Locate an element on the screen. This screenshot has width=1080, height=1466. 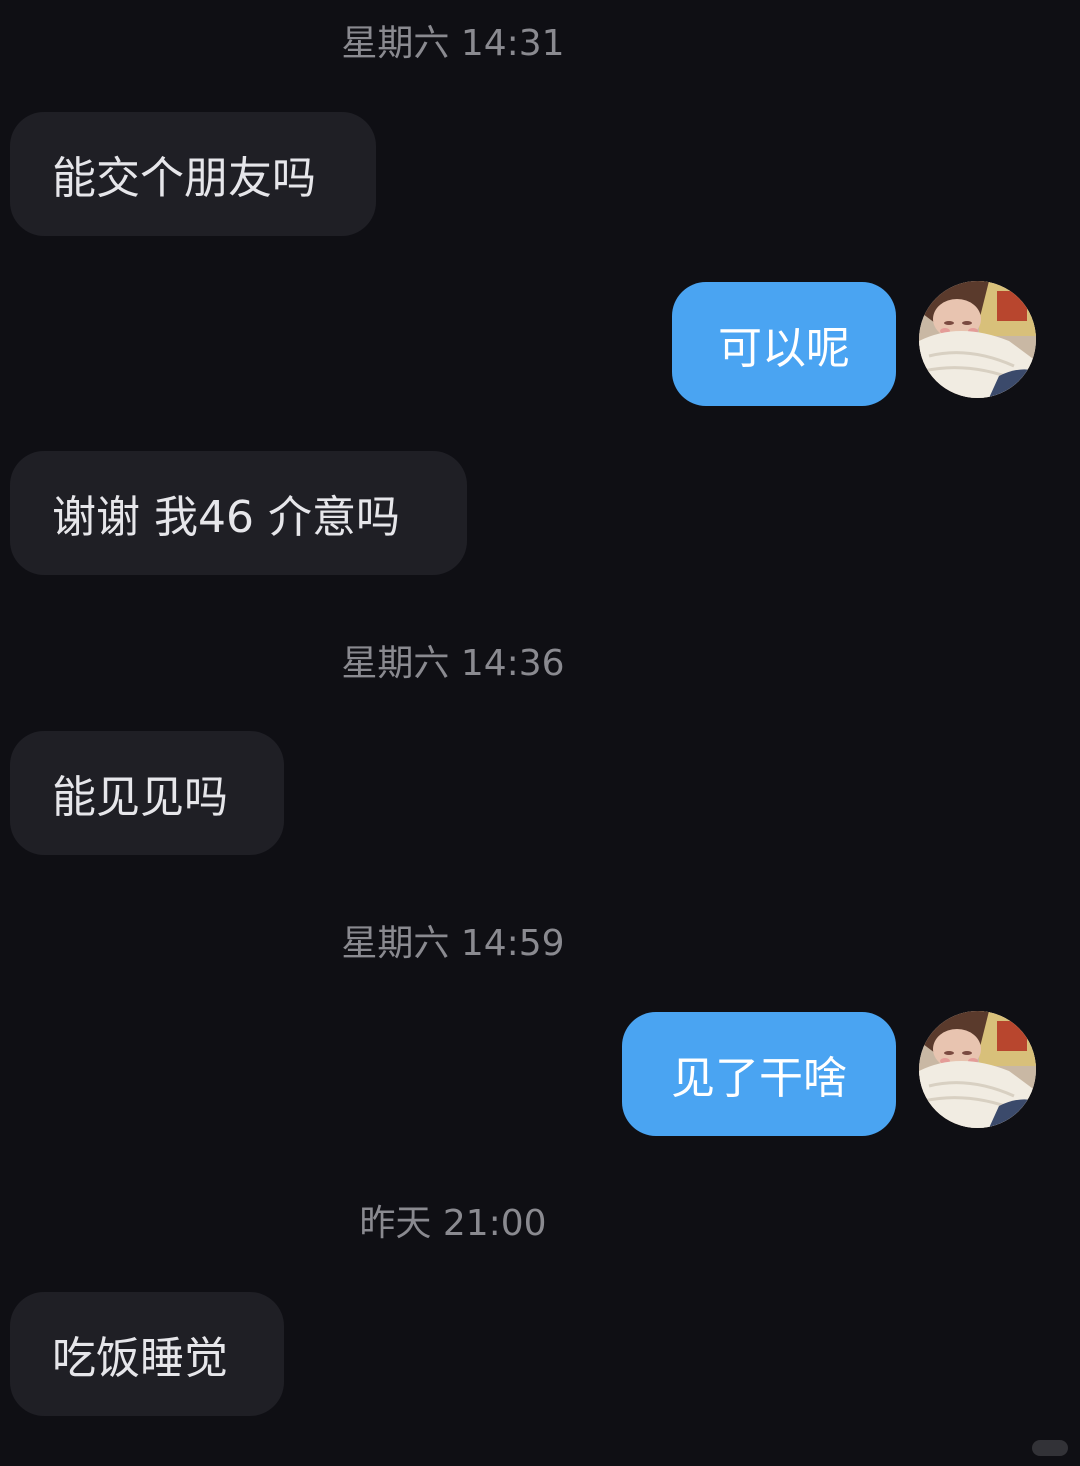
outgoing-message-bubble: 可以呢 is located at coordinates (784, 344).